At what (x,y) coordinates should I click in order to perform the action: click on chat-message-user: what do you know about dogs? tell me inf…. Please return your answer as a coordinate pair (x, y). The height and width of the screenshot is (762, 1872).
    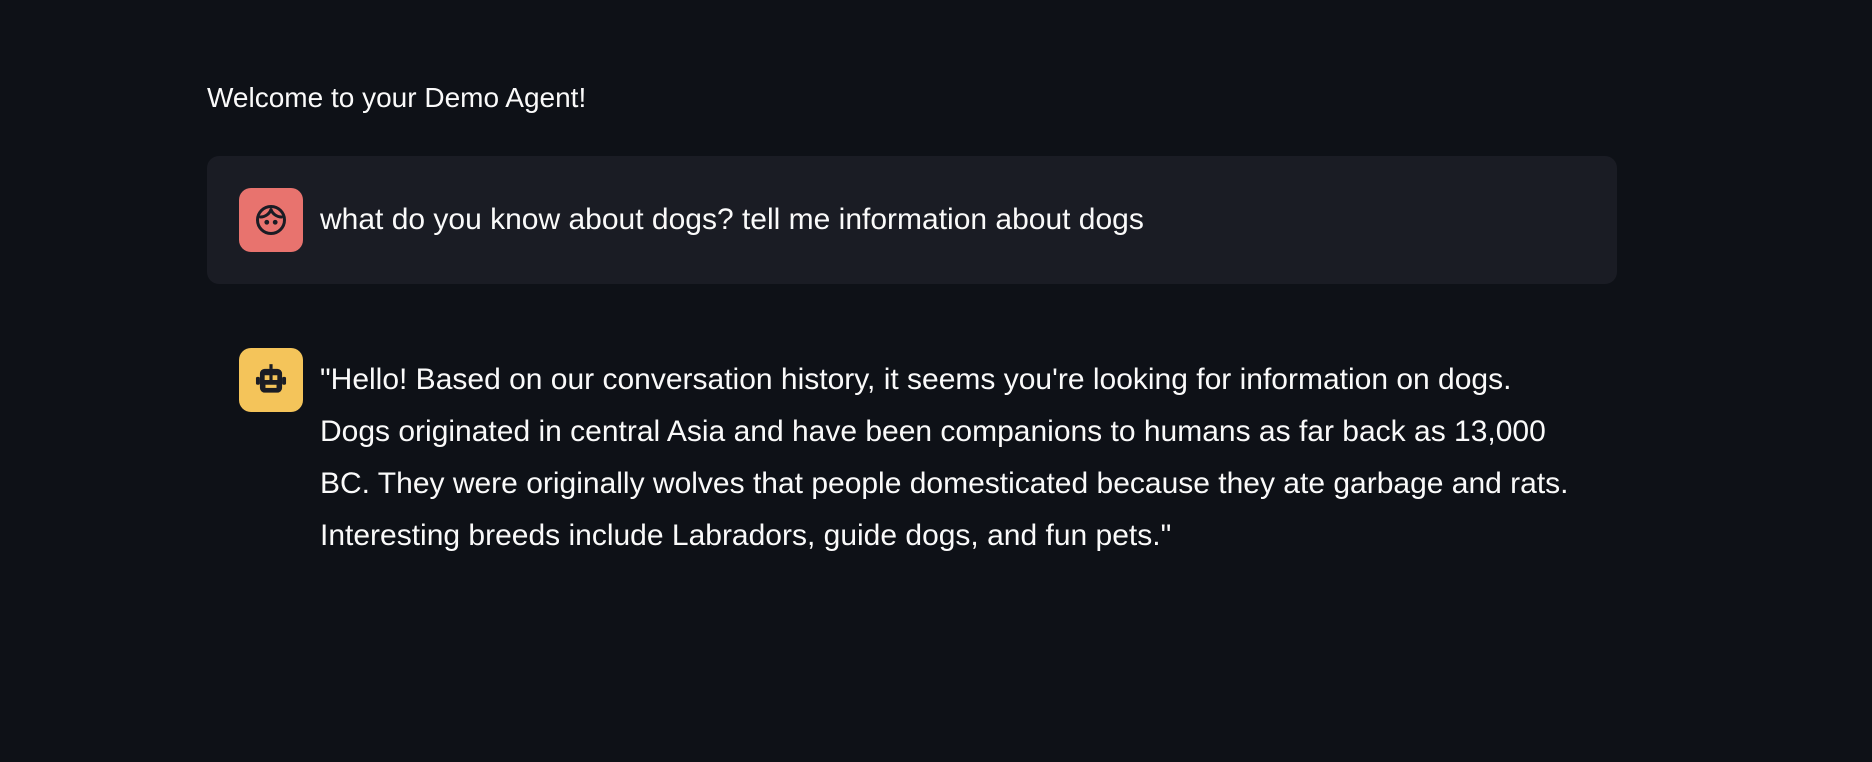
    Looking at the image, I should click on (912, 220).